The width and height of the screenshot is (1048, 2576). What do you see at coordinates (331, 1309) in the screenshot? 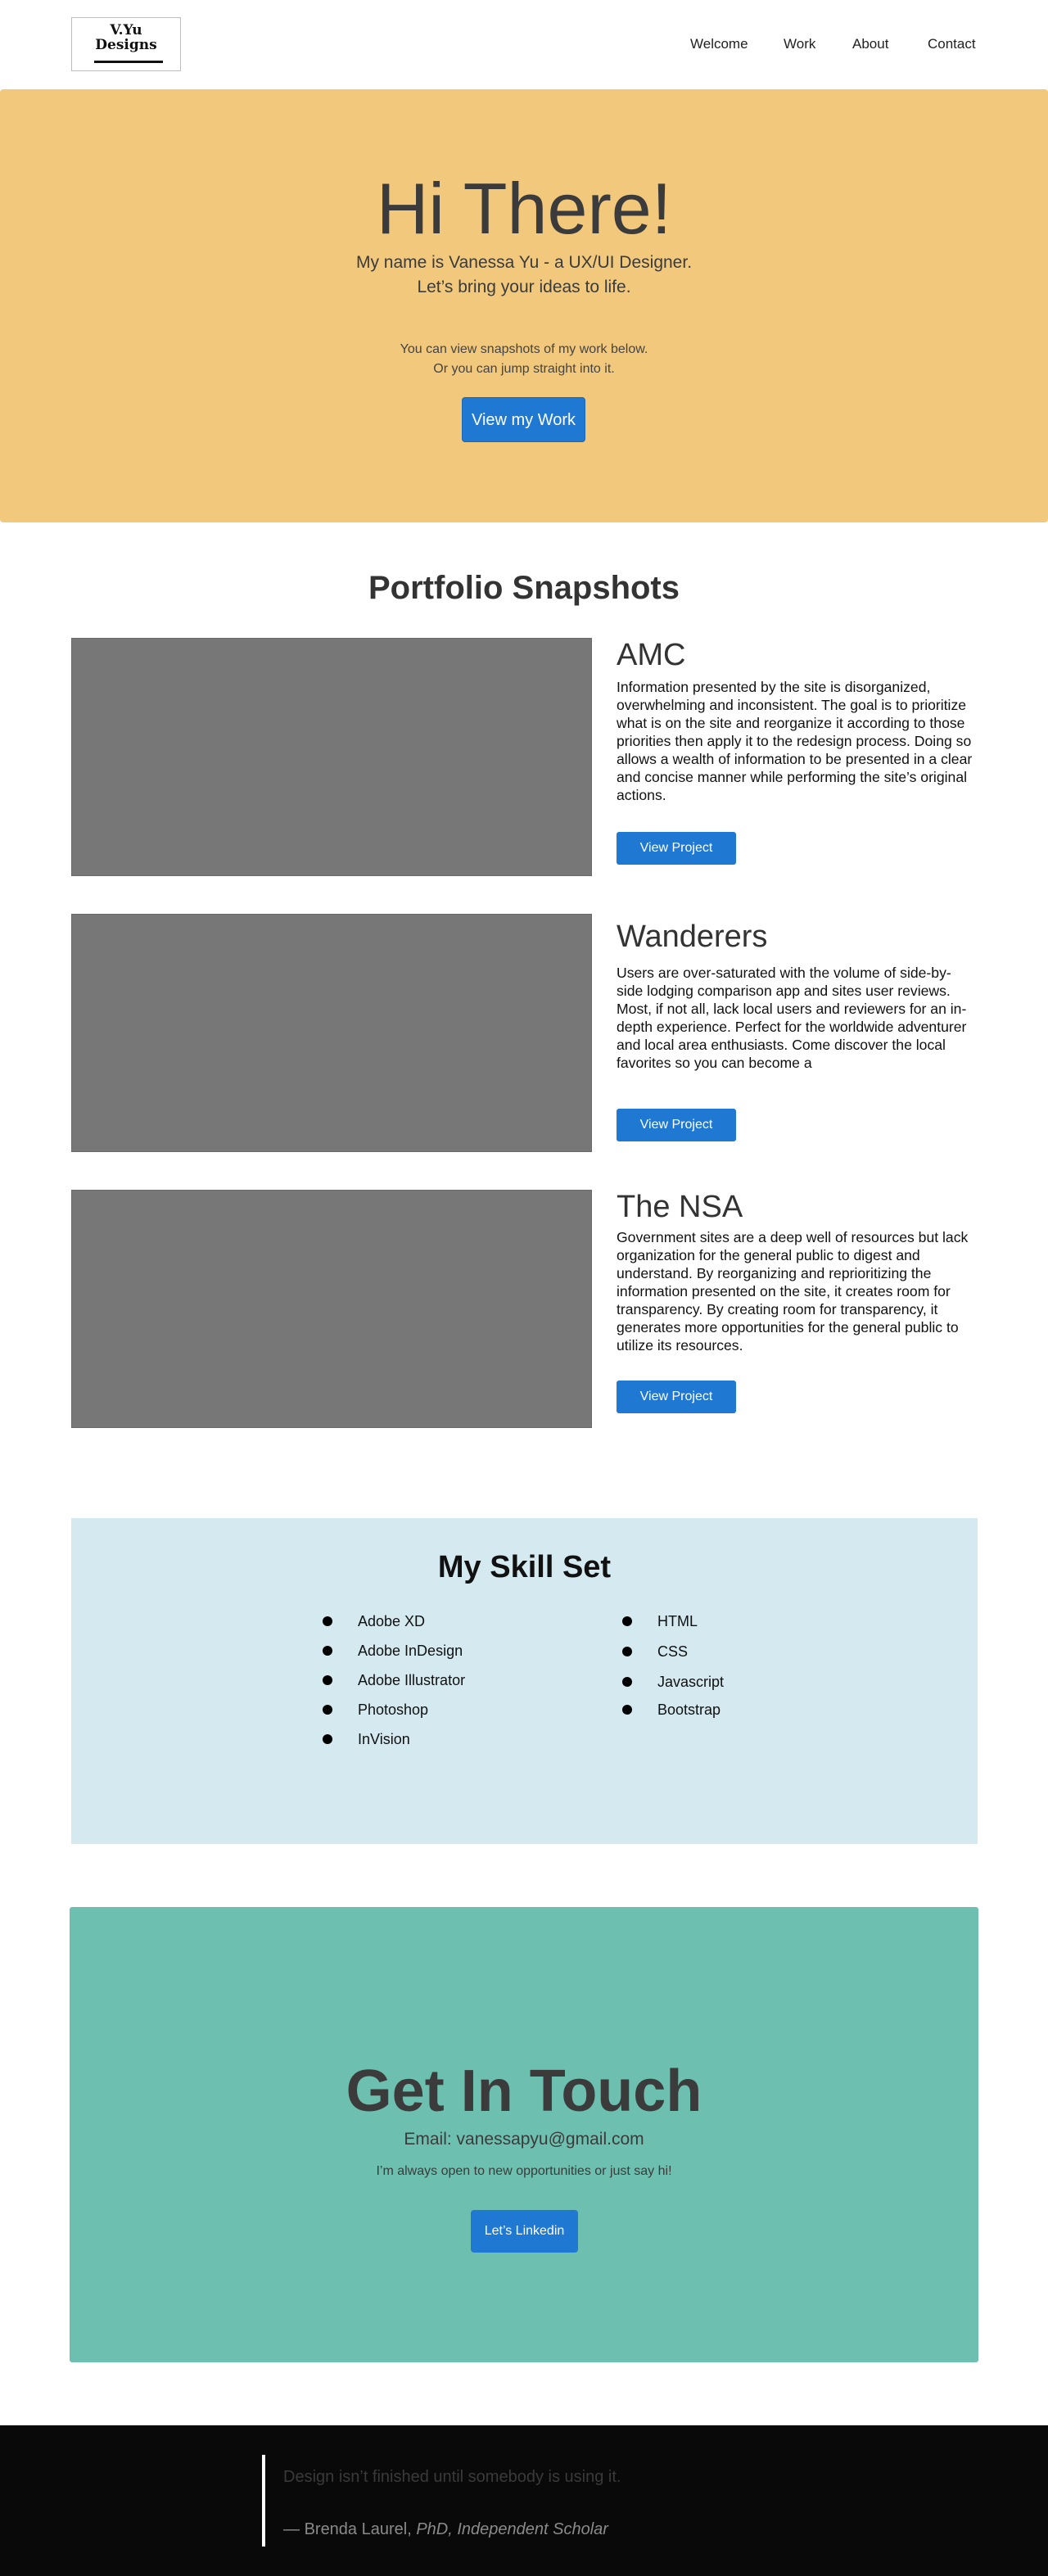
I see `project-image-nsa` at bounding box center [331, 1309].